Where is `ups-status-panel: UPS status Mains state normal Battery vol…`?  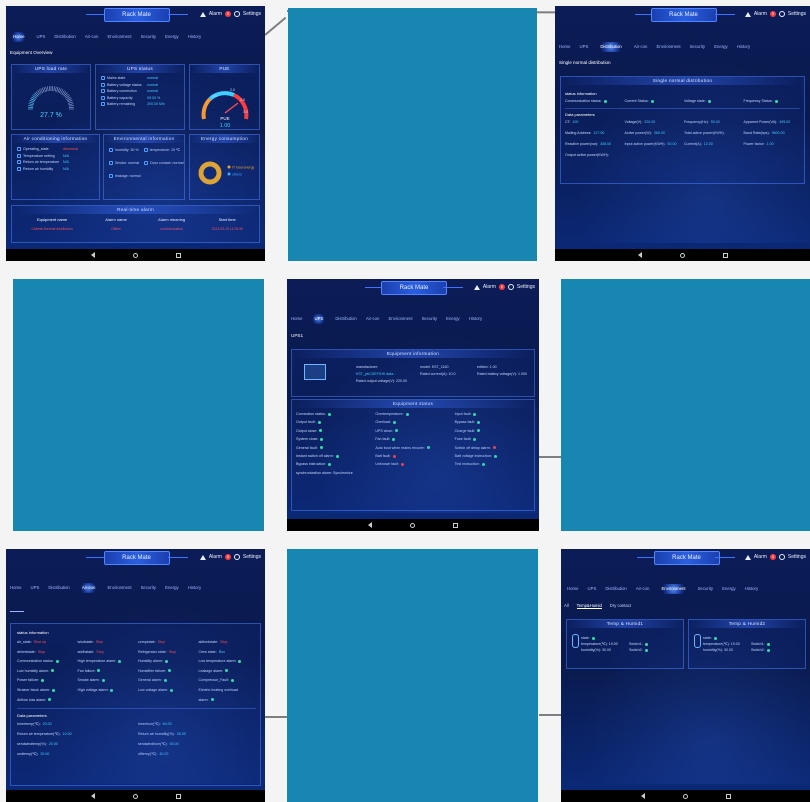
ups-status-panel: UPS status Mains state normal Battery vol… is located at coordinates (140, 97).